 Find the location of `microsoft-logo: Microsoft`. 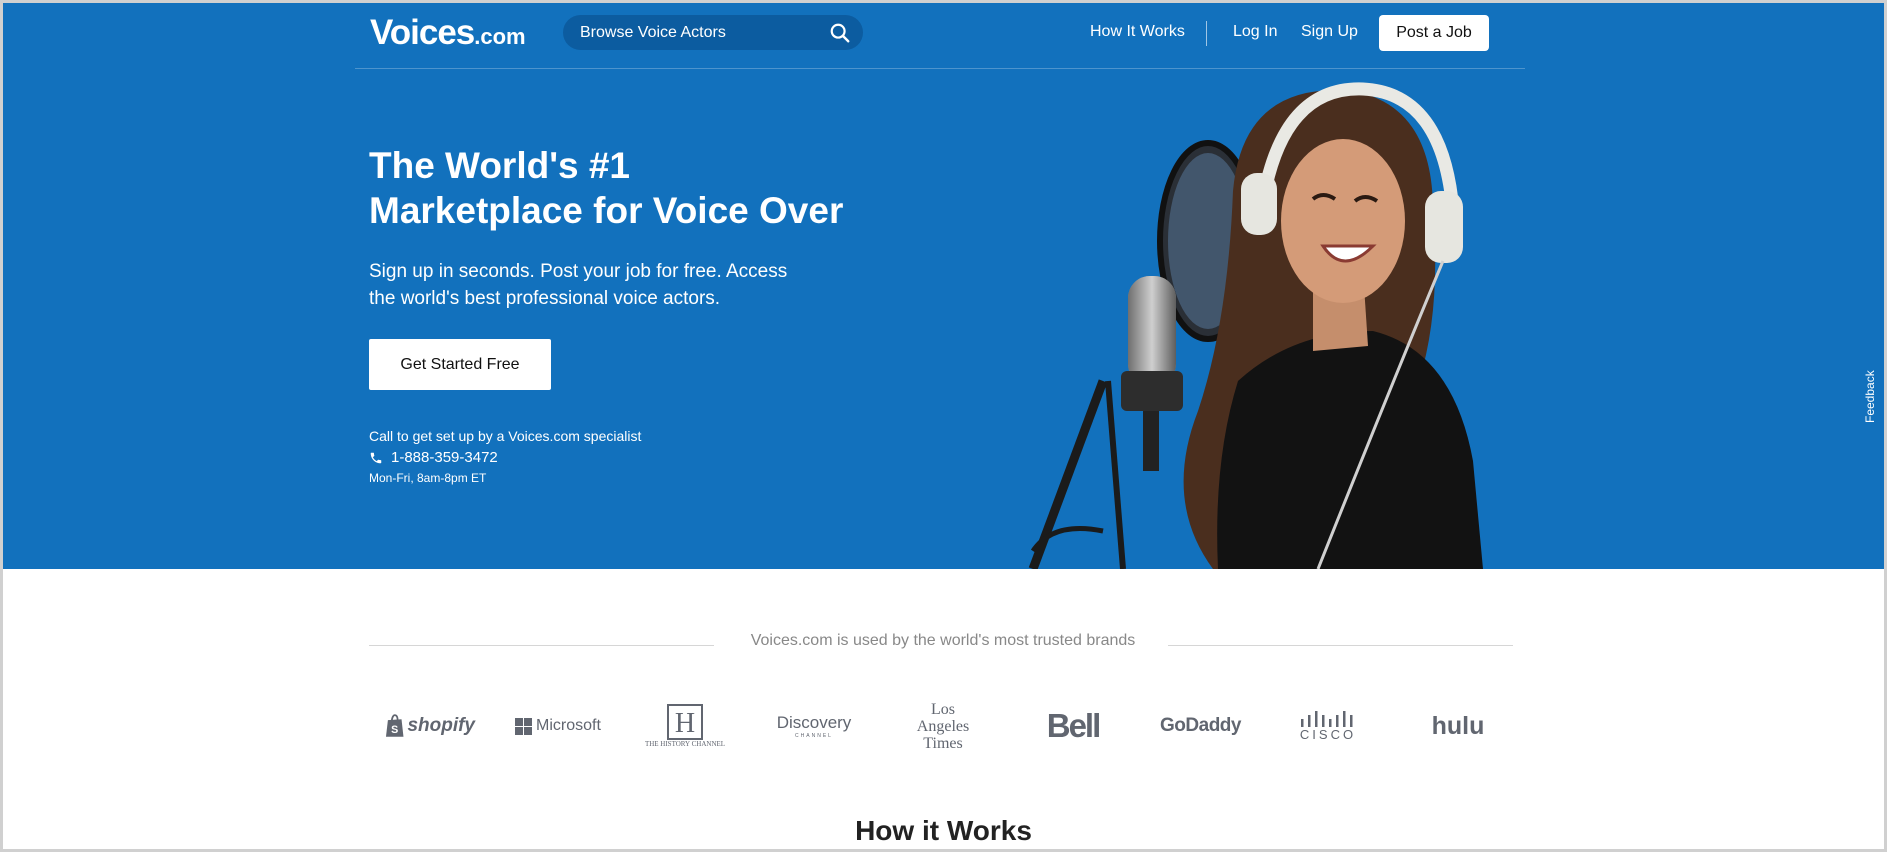

microsoft-logo: Microsoft is located at coordinates (558, 726).